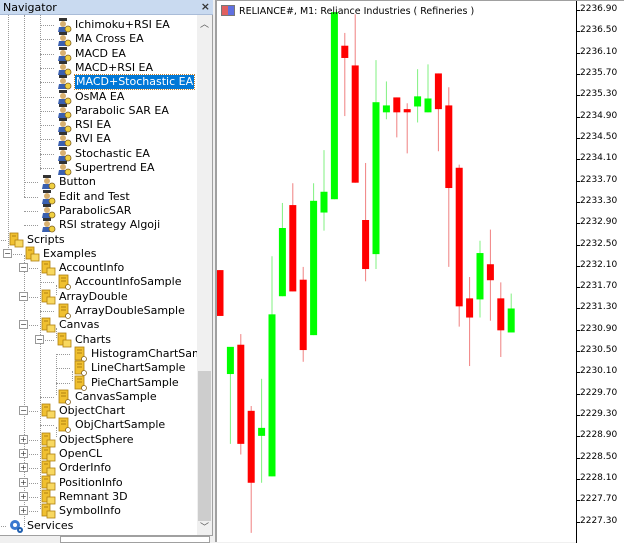 This screenshot has height=543, width=624. I want to click on price-tick-label: 2234.10, so click(597, 158).